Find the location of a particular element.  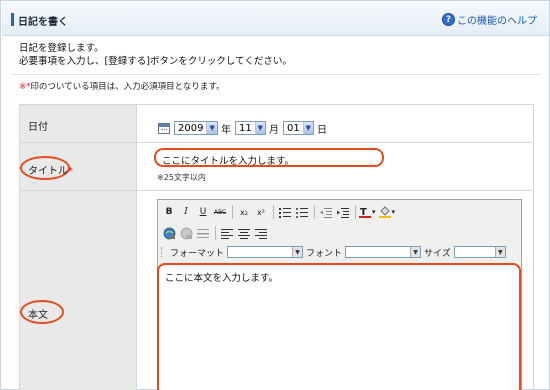

italic-button: I is located at coordinates (186, 212).